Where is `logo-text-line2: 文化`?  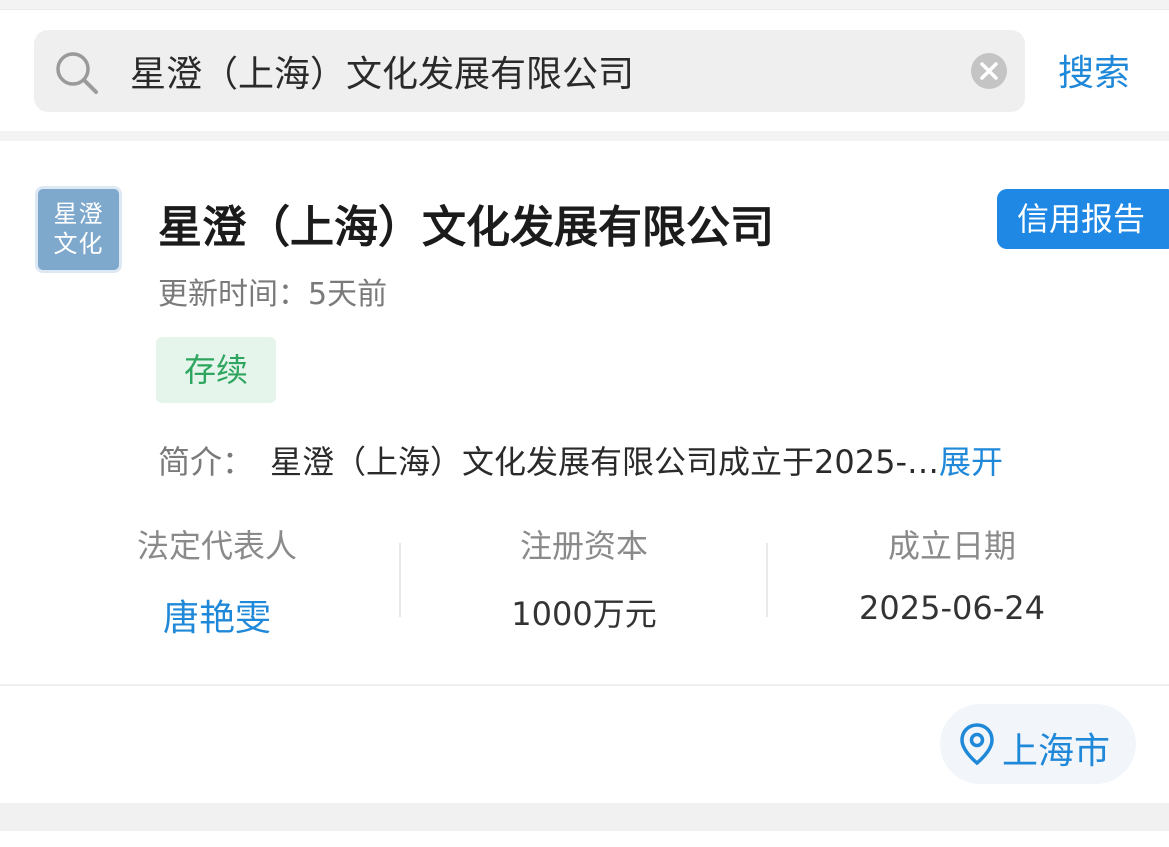 logo-text-line2: 文化 is located at coordinates (78, 244).